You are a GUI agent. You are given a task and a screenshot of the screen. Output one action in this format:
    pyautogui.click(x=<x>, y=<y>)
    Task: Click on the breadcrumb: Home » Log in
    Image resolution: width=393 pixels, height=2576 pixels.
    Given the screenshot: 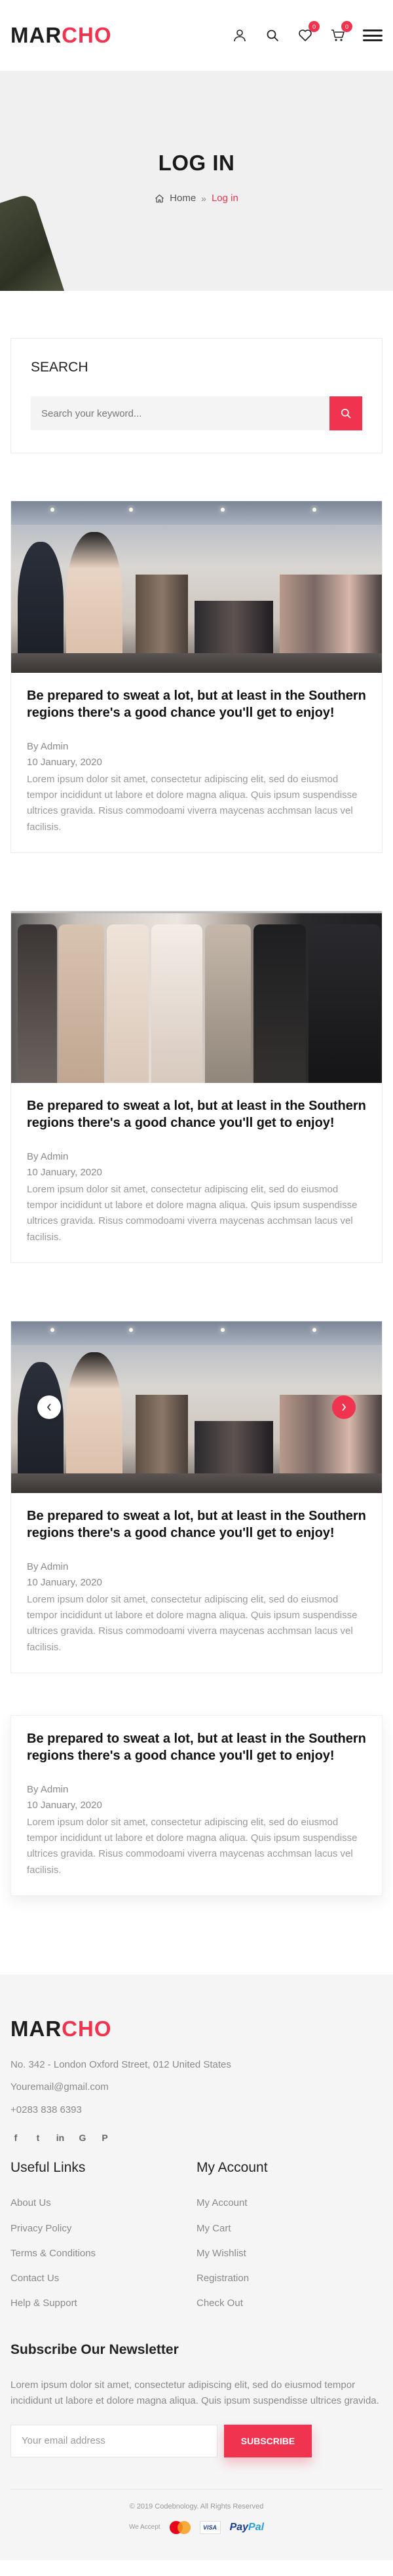 What is the action you would take?
    pyautogui.click(x=196, y=198)
    